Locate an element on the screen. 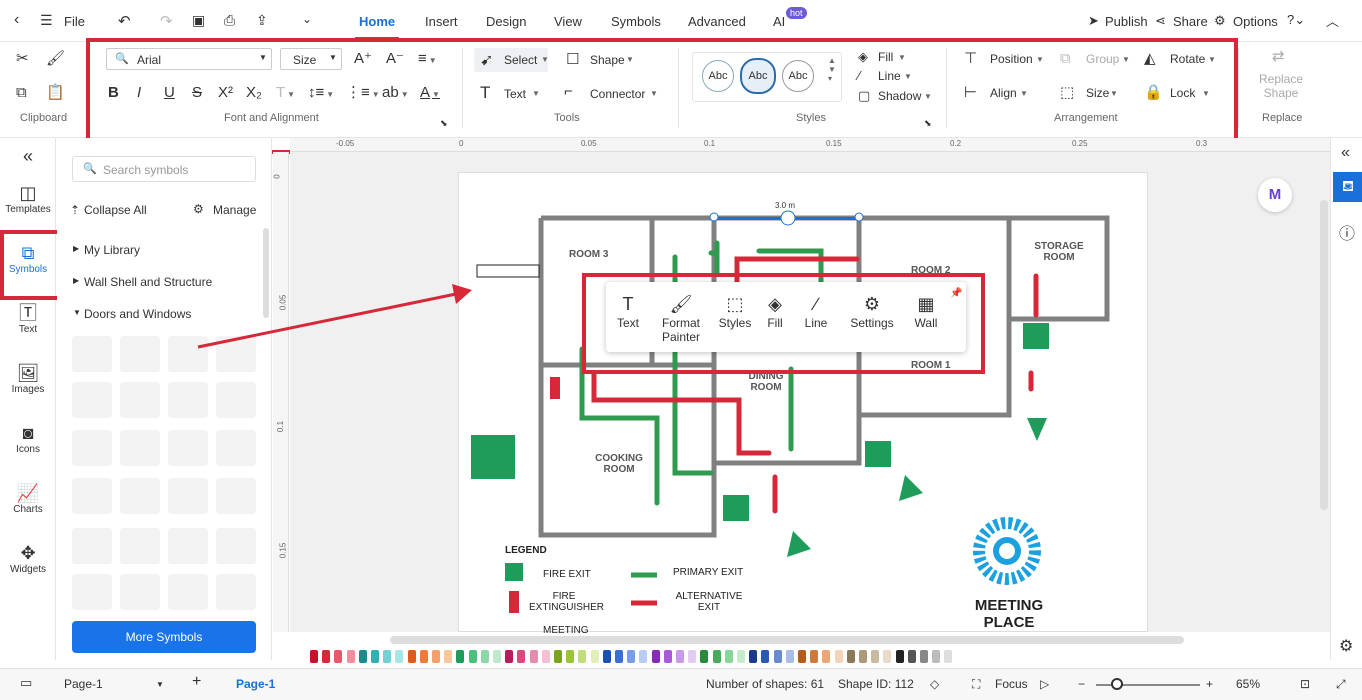  back-icon: ‹ is located at coordinates (16, 20).